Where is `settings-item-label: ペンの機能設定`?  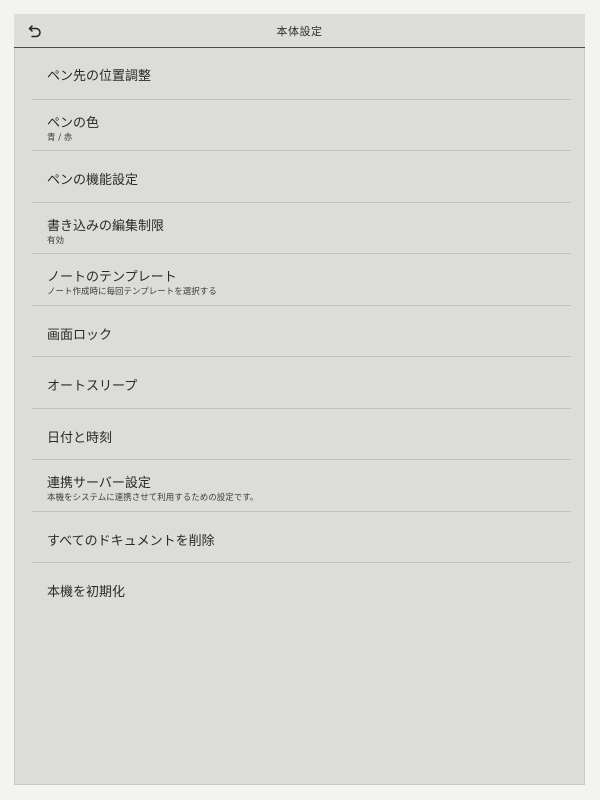
settings-item-label: ペンの機能設定 is located at coordinates (93, 180).